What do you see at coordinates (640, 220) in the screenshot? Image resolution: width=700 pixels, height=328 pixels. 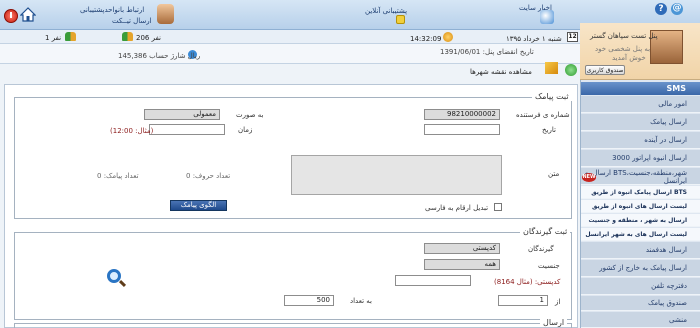 I see `sidebar-item-city-region: ارسال به شهر ، منطقه و جنسیت` at bounding box center [640, 220].